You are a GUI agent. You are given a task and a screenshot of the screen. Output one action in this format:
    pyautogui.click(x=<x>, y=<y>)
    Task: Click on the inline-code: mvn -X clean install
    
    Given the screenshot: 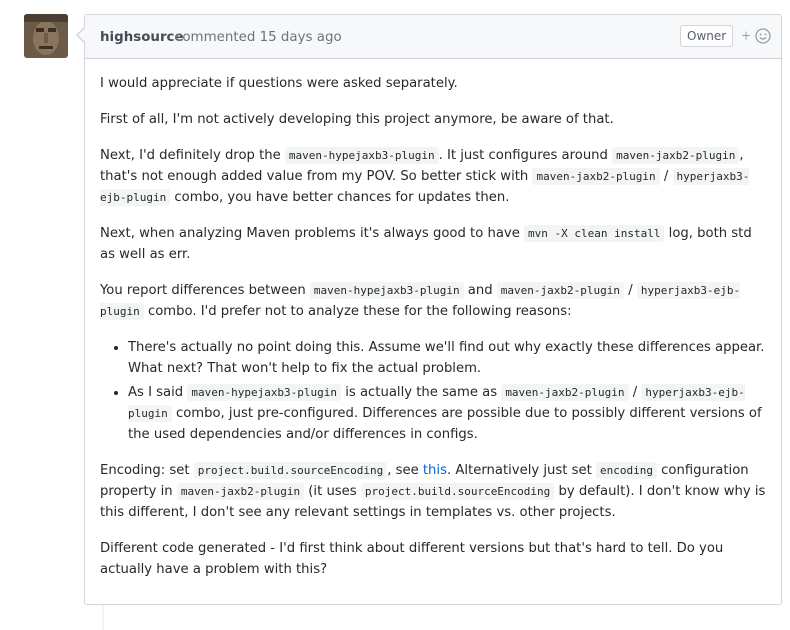 What is the action you would take?
    pyautogui.click(x=594, y=233)
    